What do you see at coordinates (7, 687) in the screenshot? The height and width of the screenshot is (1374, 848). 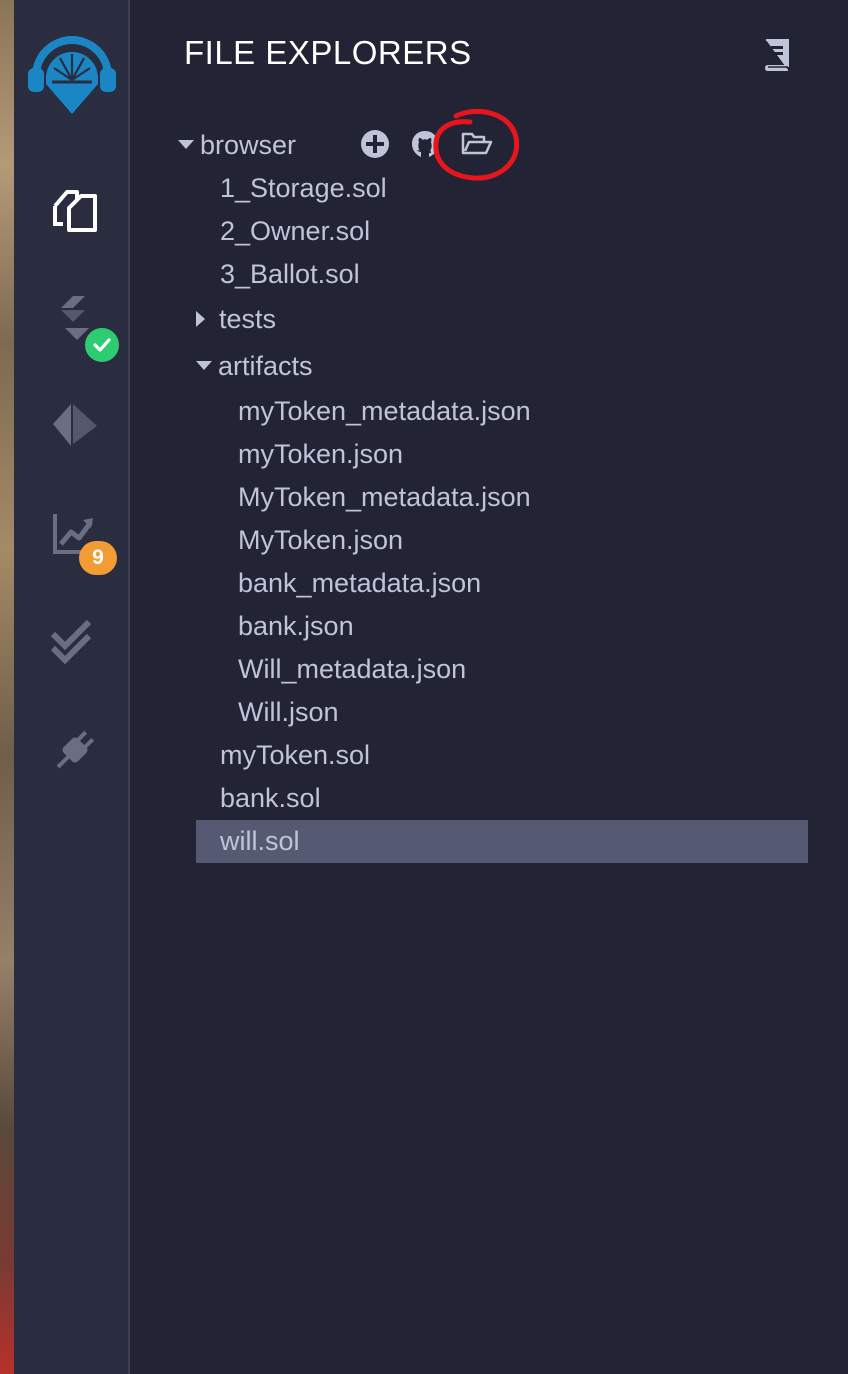 I see `desktop-background` at bounding box center [7, 687].